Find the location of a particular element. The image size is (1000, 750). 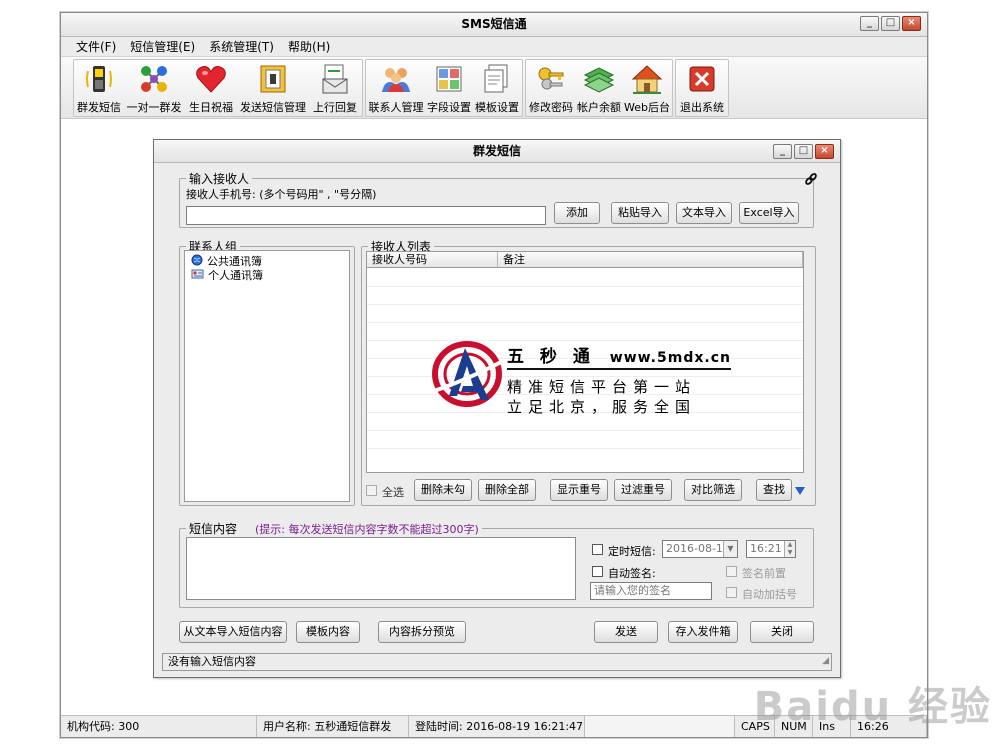

scheduled-checkbox is located at coordinates (597, 549).